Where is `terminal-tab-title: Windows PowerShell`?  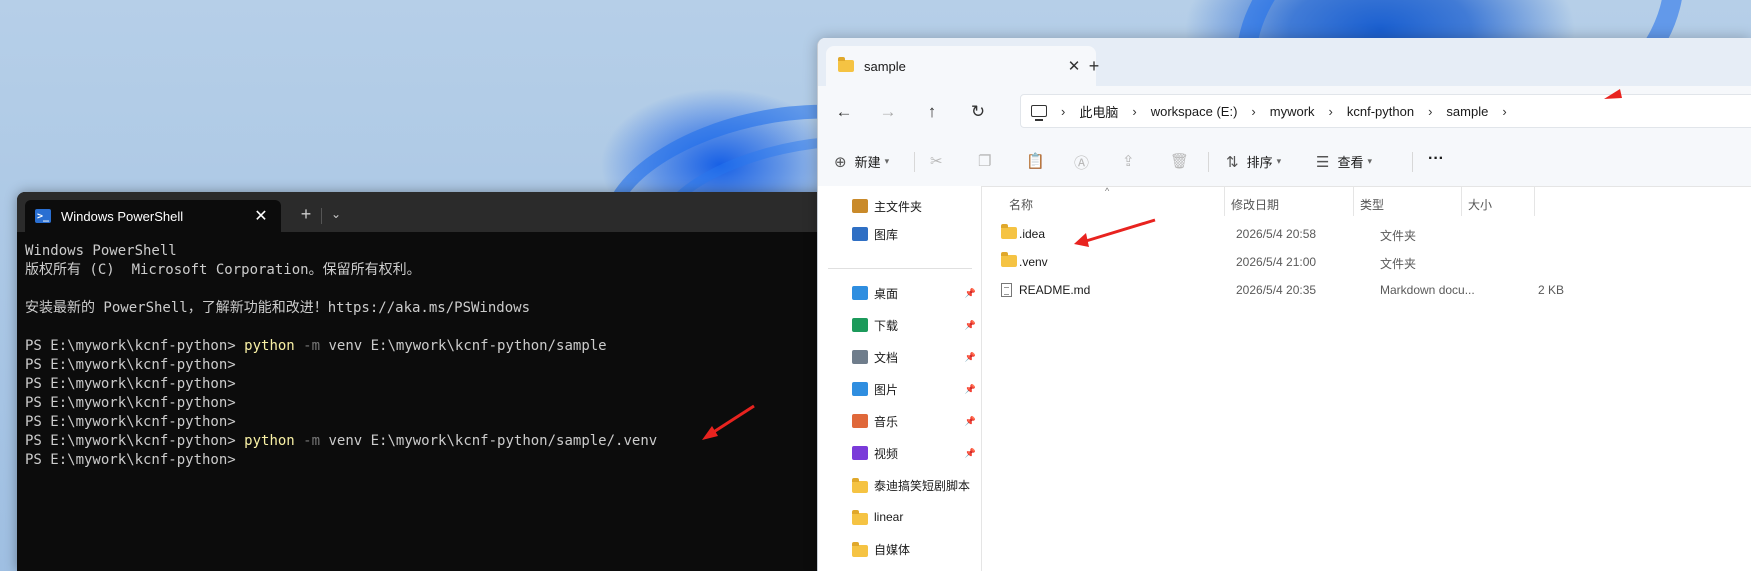
terminal-tab-title: Windows PowerShell is located at coordinates (122, 216).